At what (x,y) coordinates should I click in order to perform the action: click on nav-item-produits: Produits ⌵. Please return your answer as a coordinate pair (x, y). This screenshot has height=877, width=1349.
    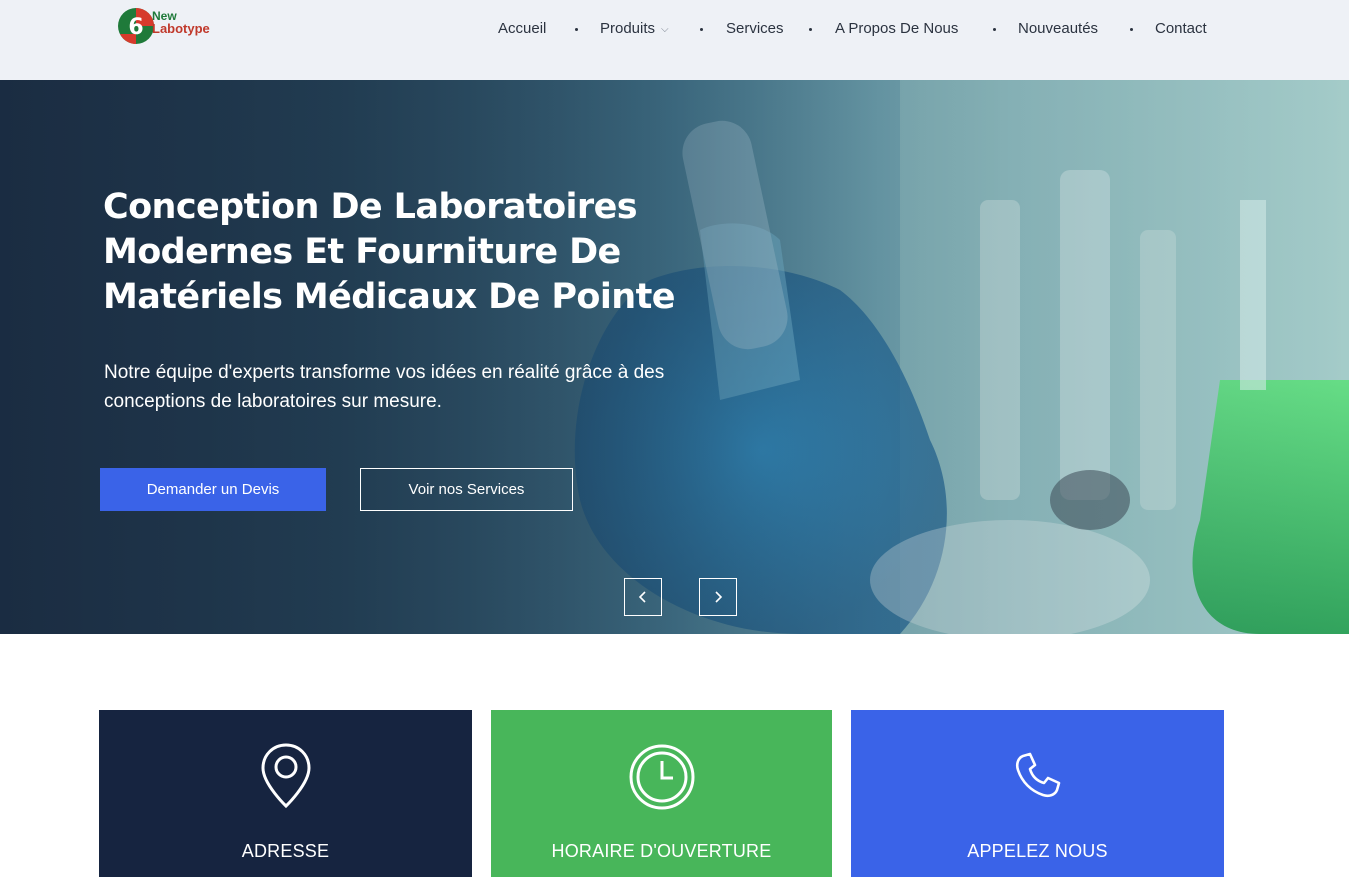
    Looking at the image, I should click on (634, 30).